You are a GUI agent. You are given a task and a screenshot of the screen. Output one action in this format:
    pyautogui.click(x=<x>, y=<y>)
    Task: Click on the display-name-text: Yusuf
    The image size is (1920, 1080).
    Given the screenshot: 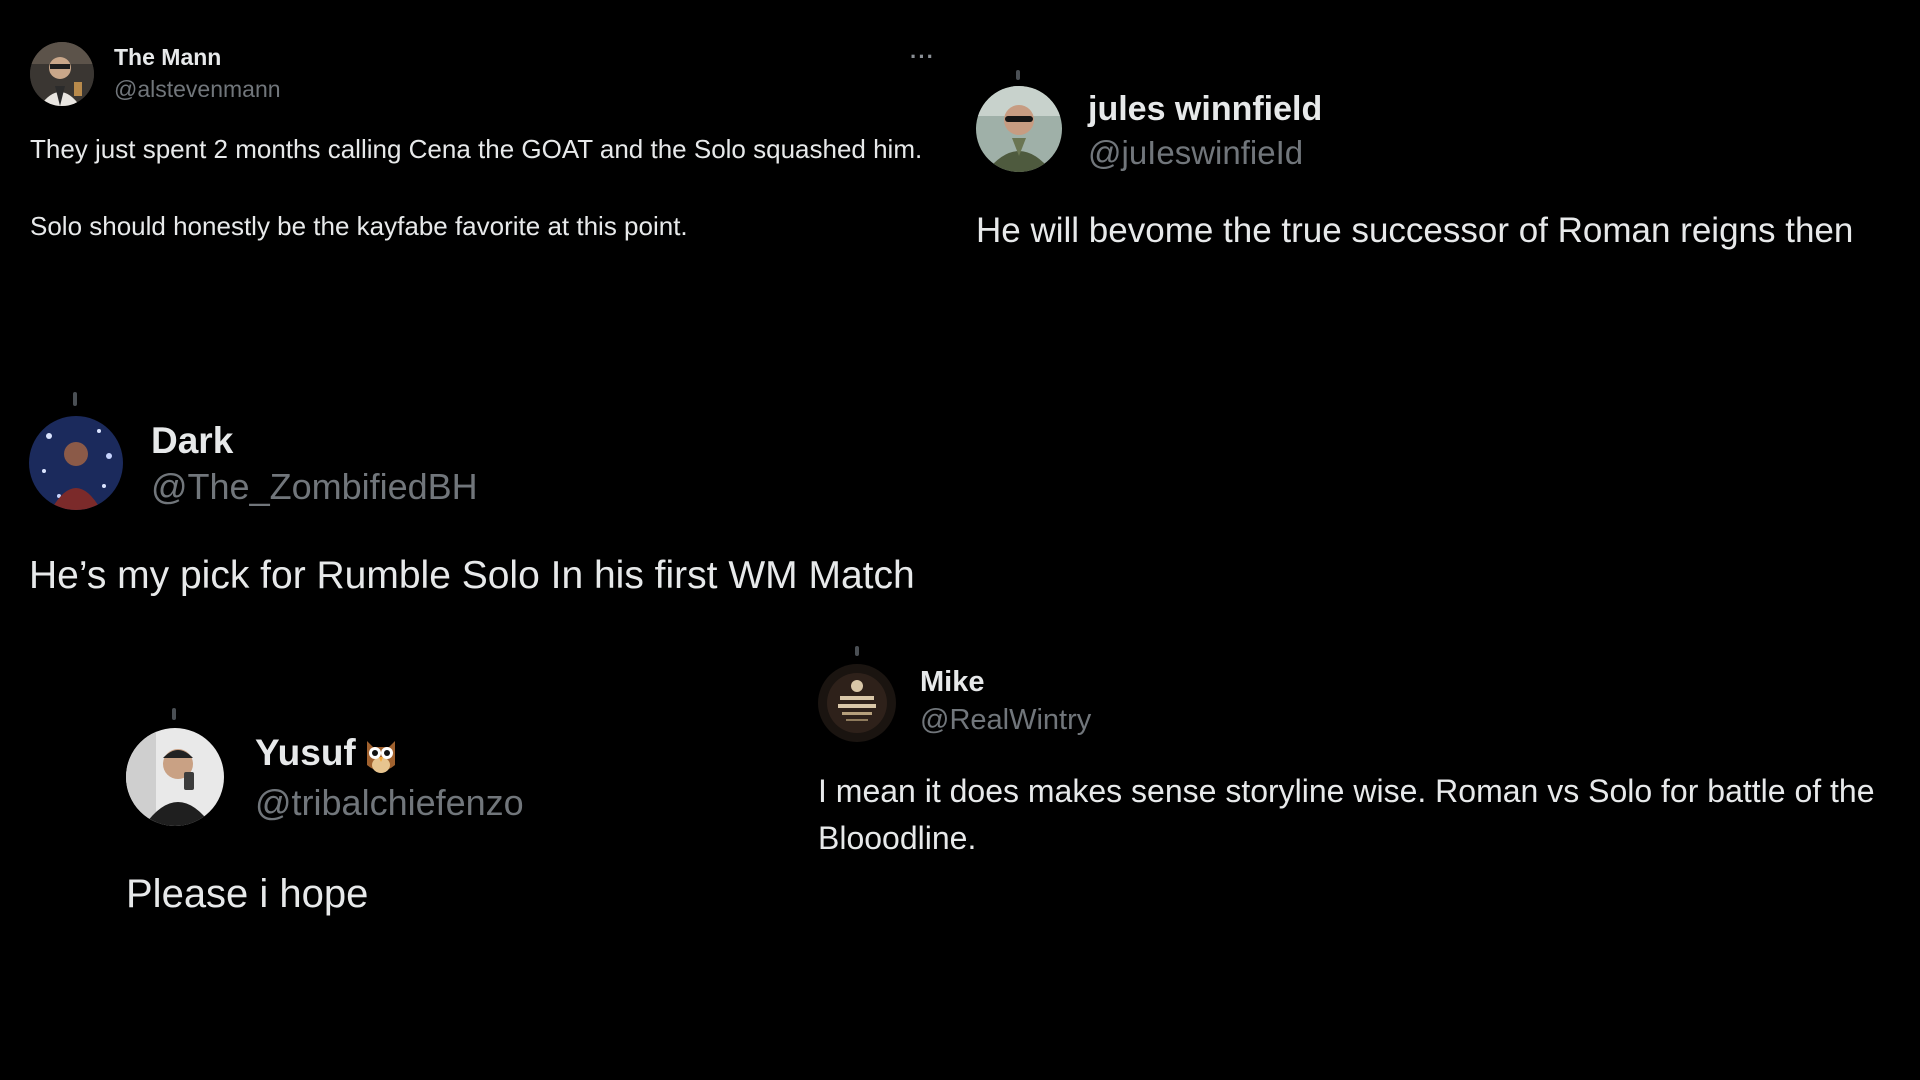 What is the action you would take?
    pyautogui.click(x=305, y=752)
    